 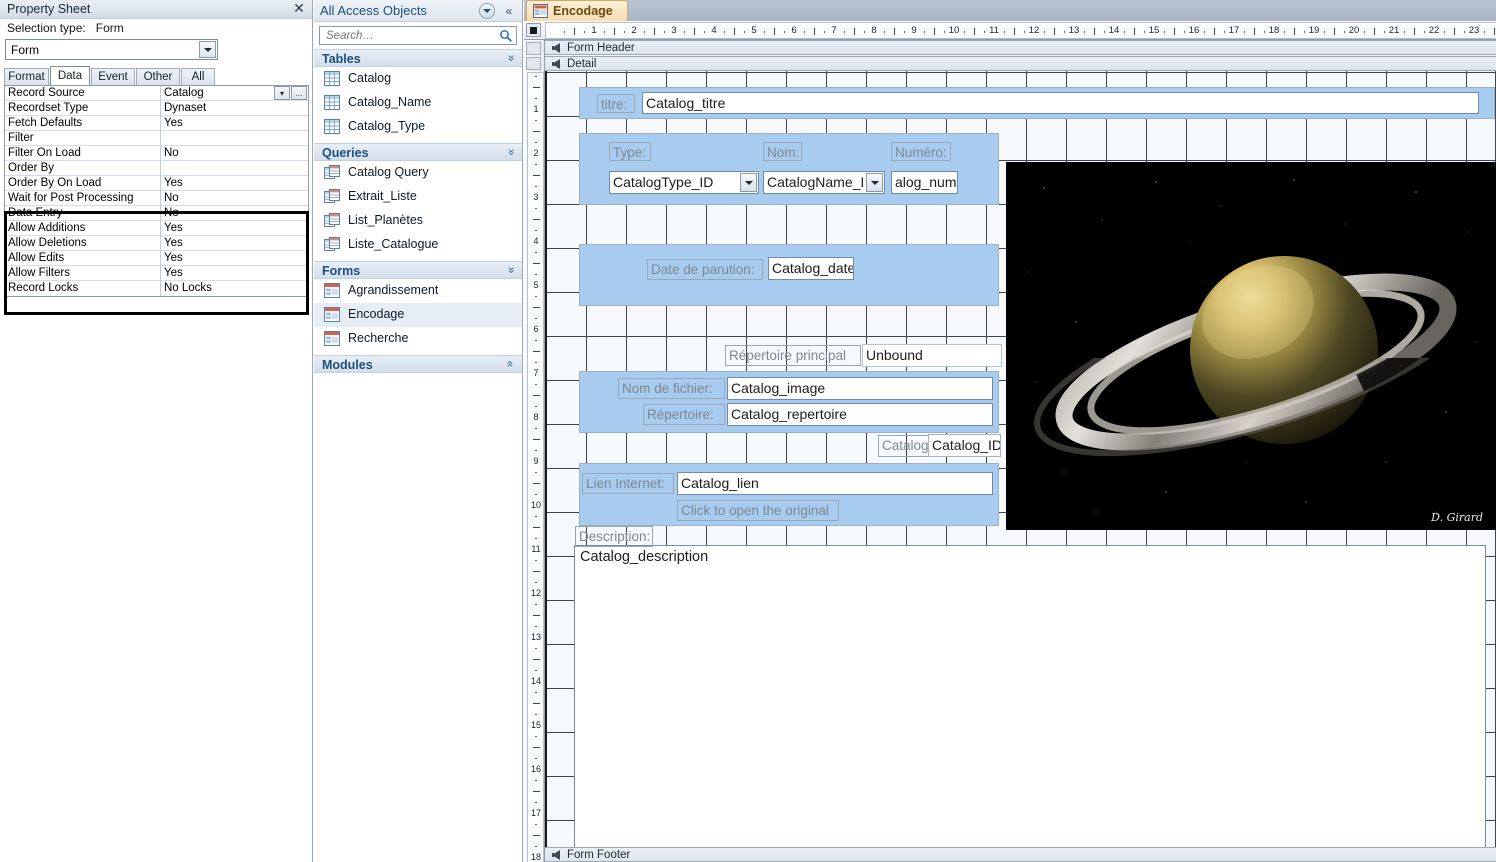 What do you see at coordinates (1020, 63) in the screenshot?
I see `section-bar-detail: Detail` at bounding box center [1020, 63].